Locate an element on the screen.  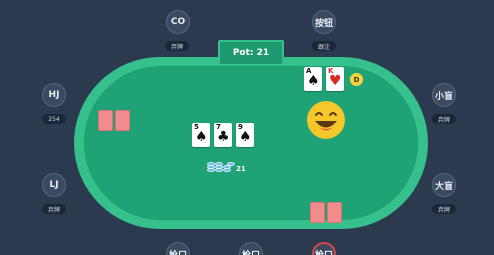
seat-hj-name: HJ is located at coordinates (54, 95).